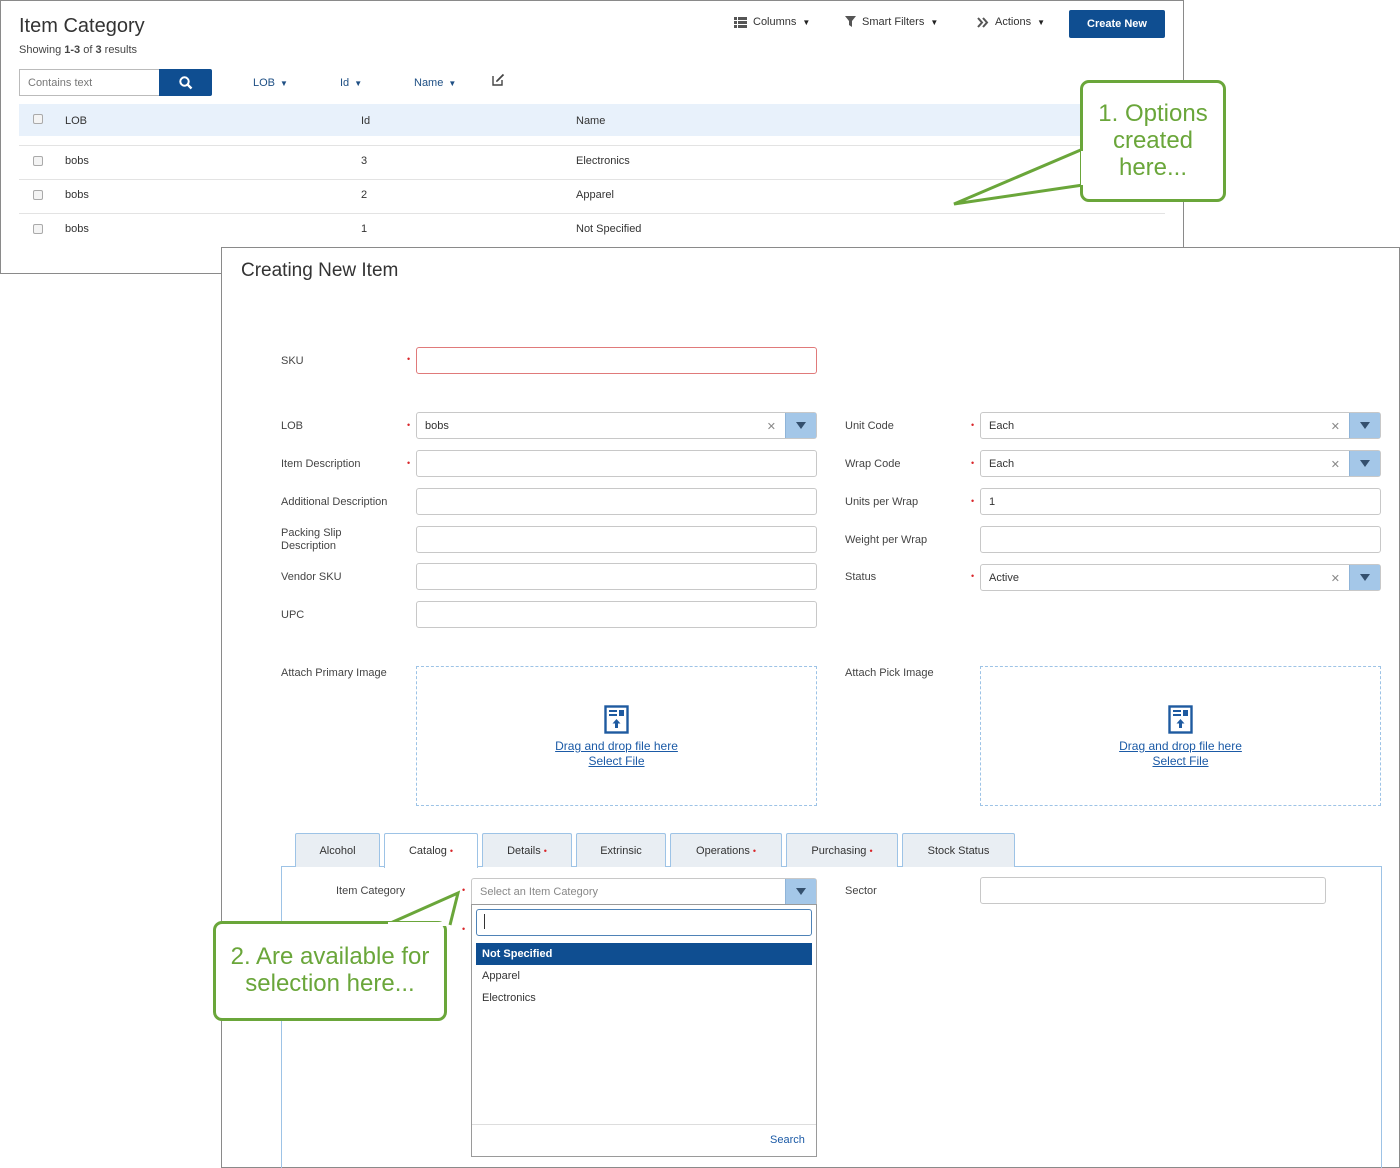 The height and width of the screenshot is (1168, 1400). I want to click on item-category-dropdown, so click(644, 1030).